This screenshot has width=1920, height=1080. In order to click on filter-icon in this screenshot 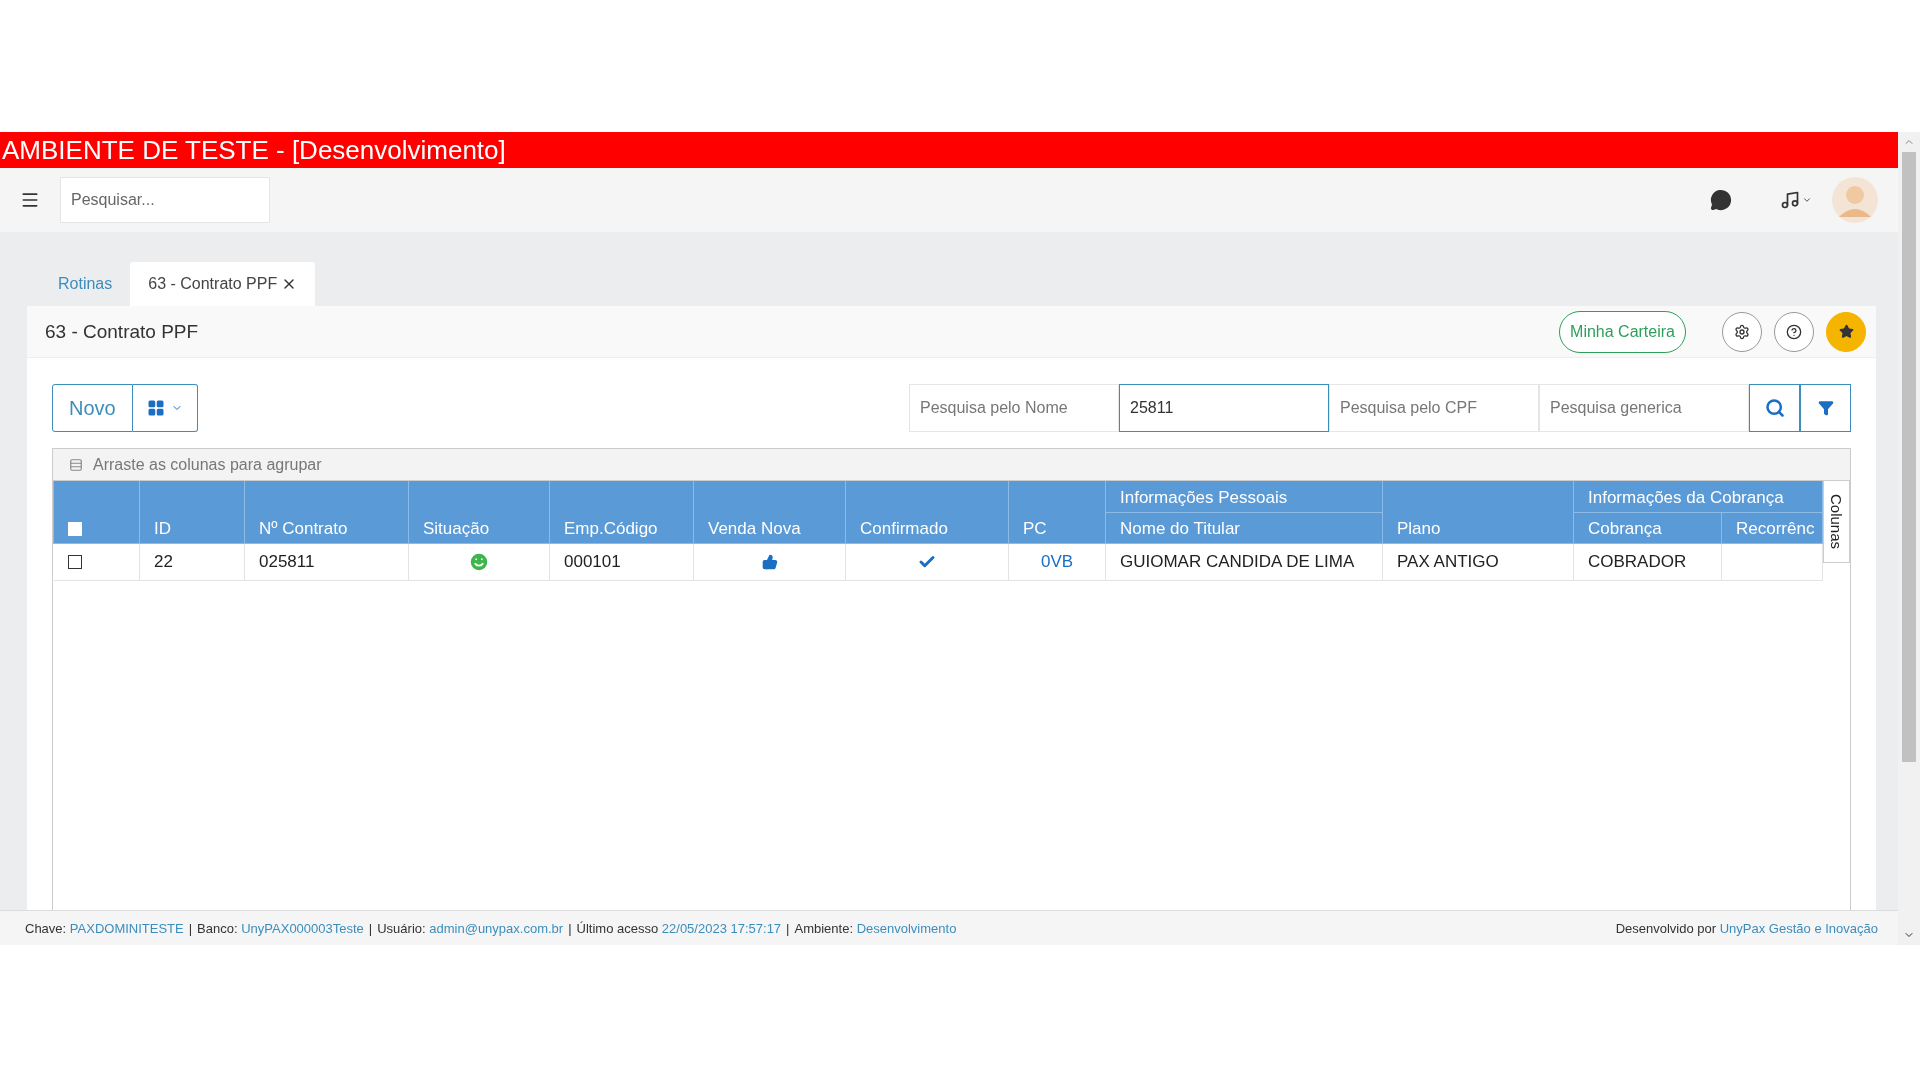, I will do `click(1825, 408)`.